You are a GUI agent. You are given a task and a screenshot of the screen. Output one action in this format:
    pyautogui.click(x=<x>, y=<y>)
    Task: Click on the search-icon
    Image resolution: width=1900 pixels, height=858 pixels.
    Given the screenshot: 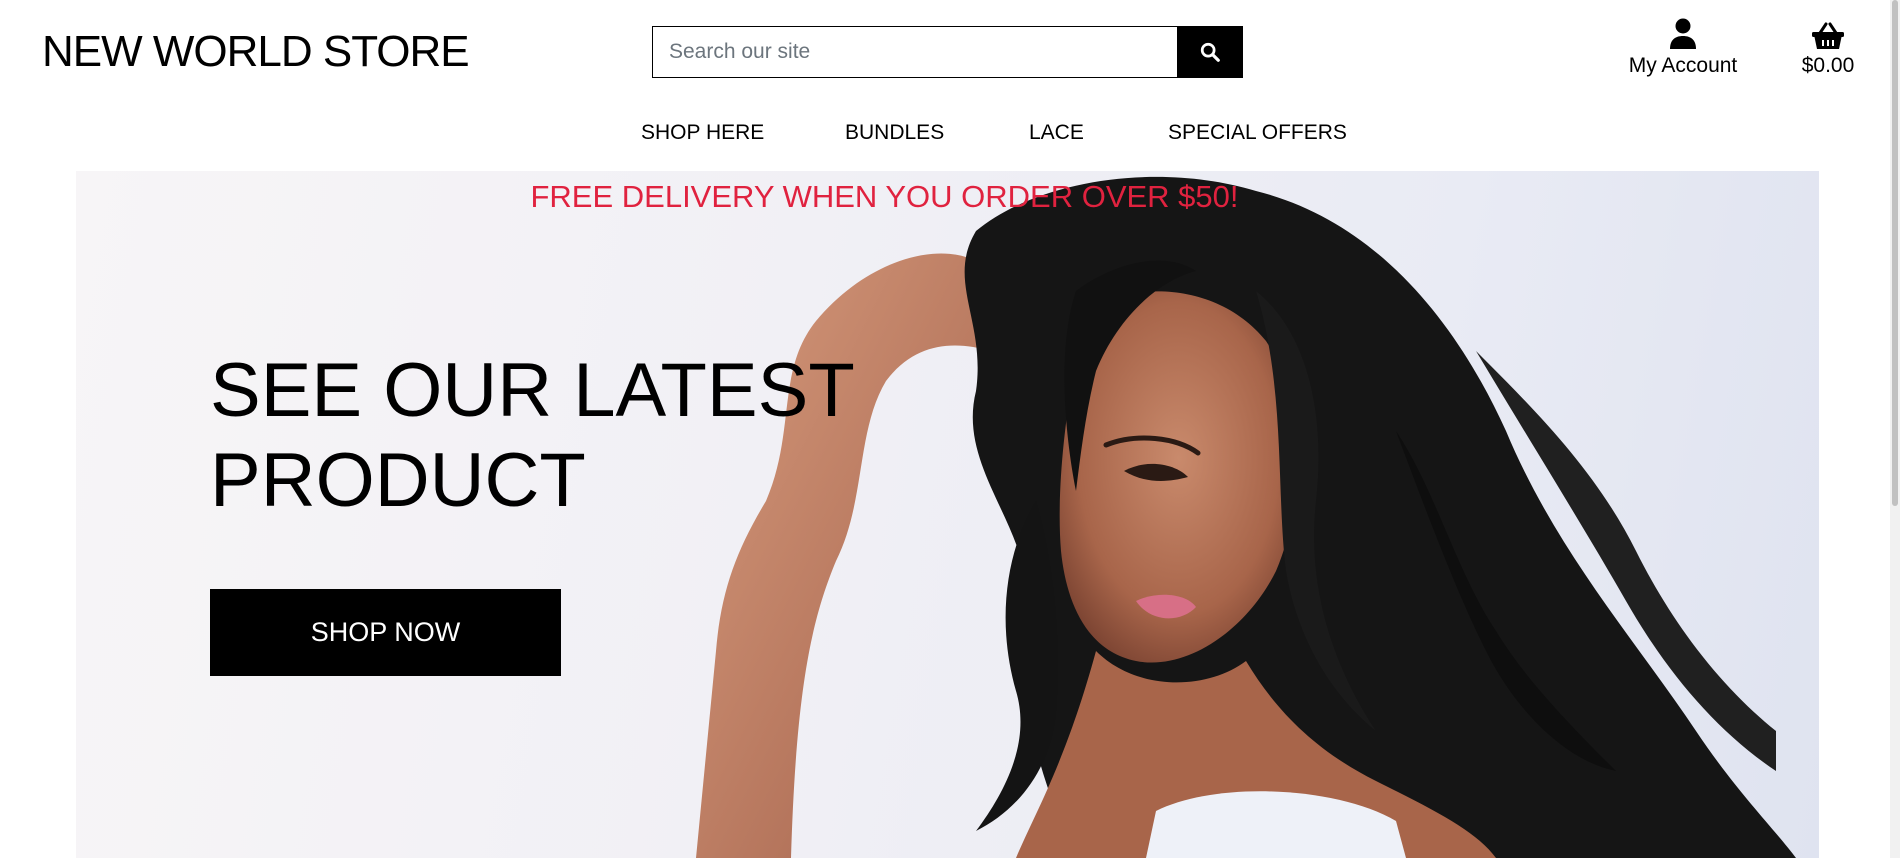 What is the action you would take?
    pyautogui.click(x=1210, y=52)
    